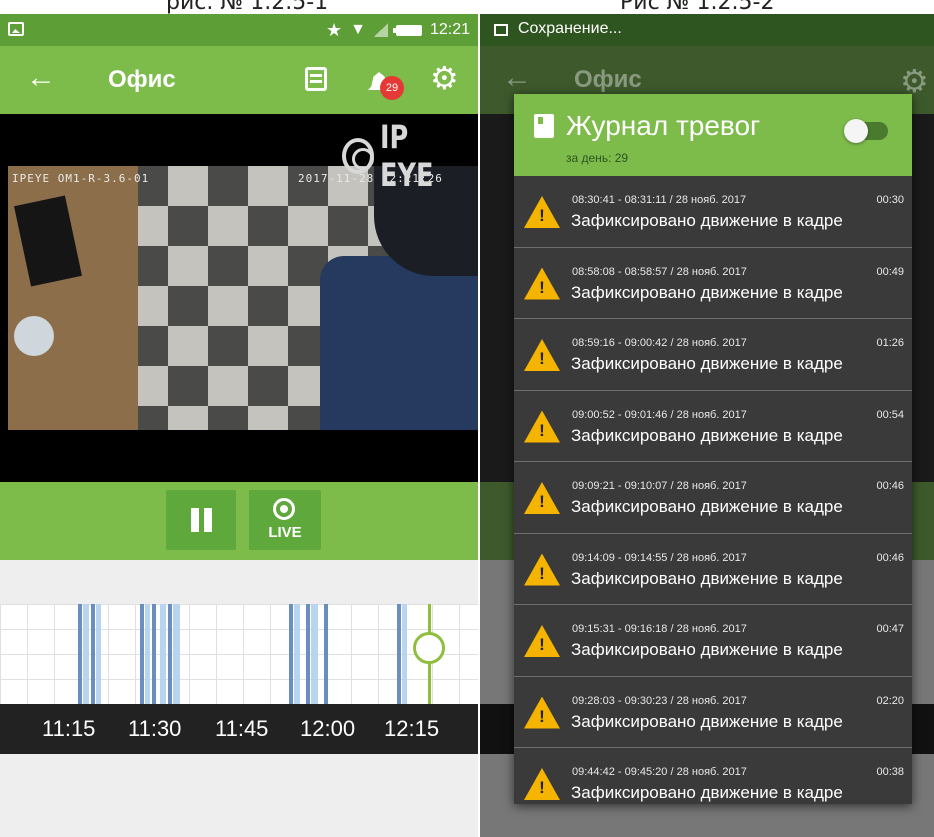 The image size is (934, 837). I want to click on battery-icon, so click(407, 30).